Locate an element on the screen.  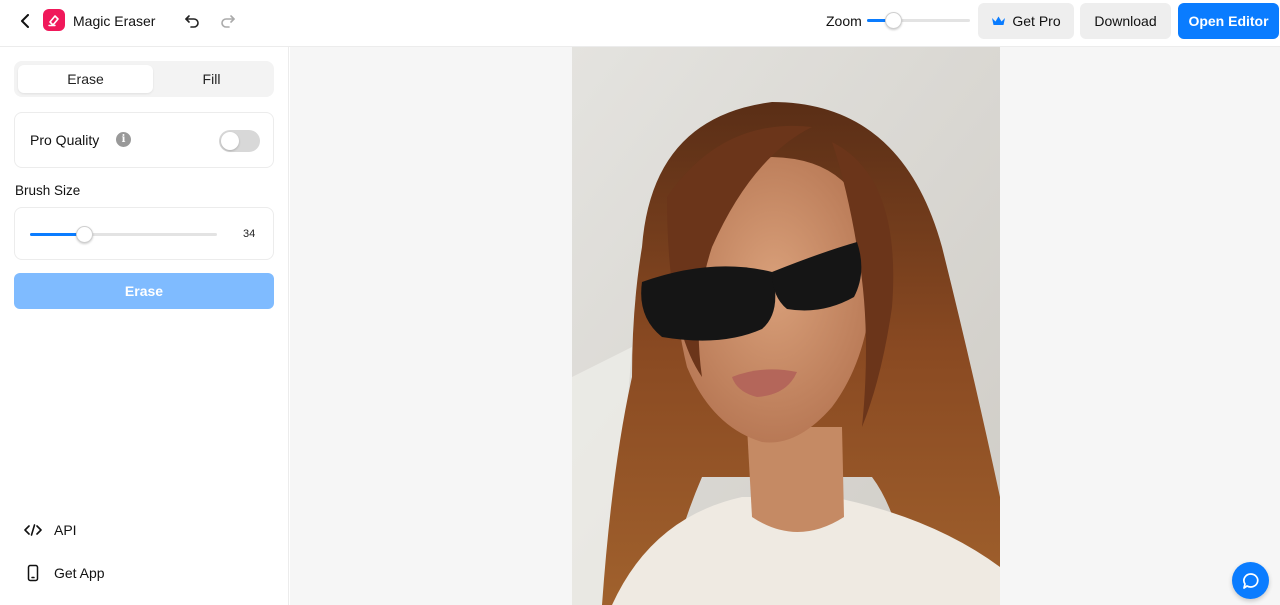
back-icon is located at coordinates (25, 21).